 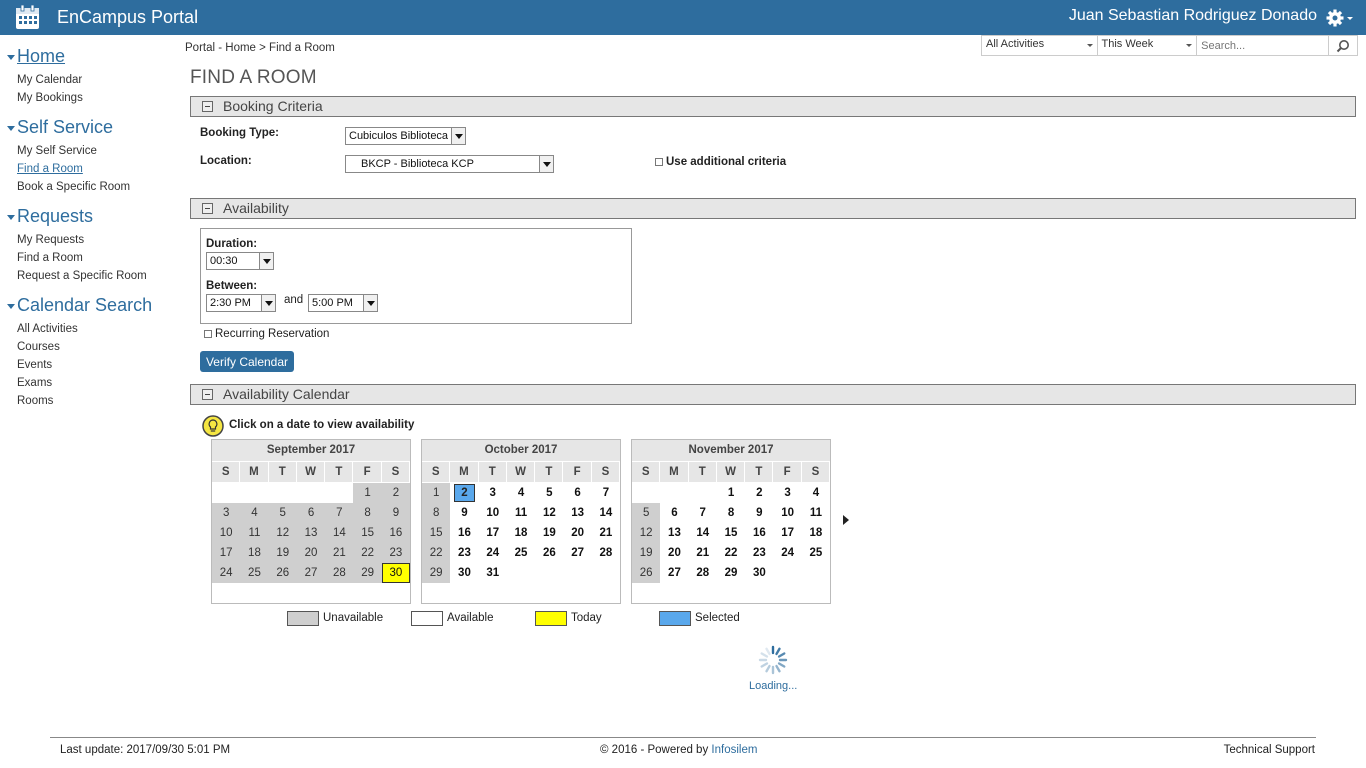 I want to click on activity-filter-select: All Activities, so click(x=1040, y=45).